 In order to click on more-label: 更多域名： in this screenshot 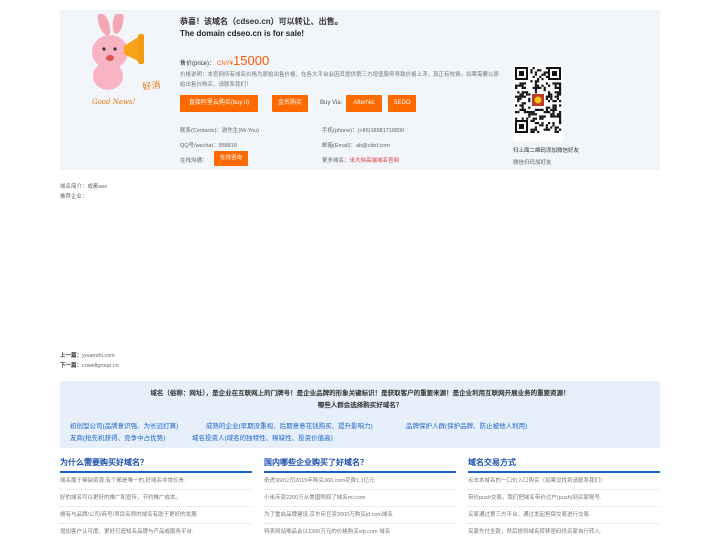, I will do `click(336, 161)`.